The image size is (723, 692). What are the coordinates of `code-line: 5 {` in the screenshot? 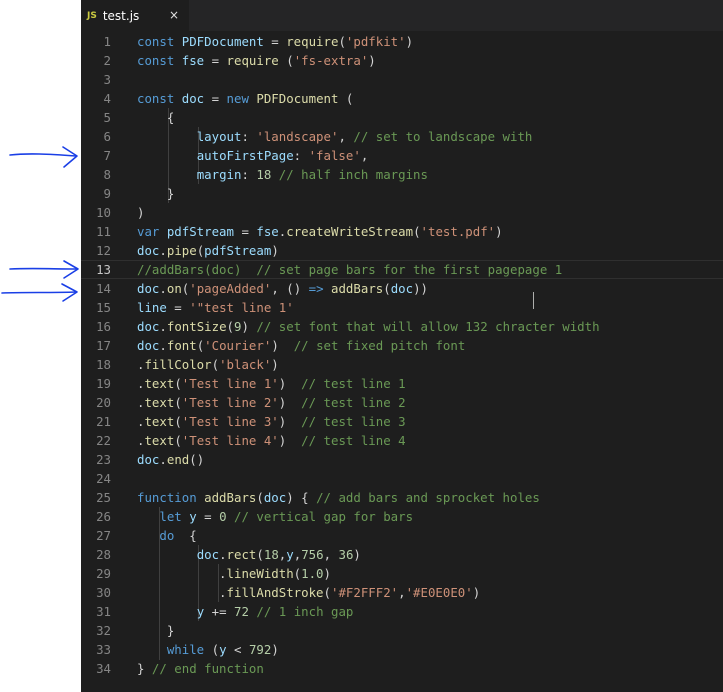 It's located at (402, 117).